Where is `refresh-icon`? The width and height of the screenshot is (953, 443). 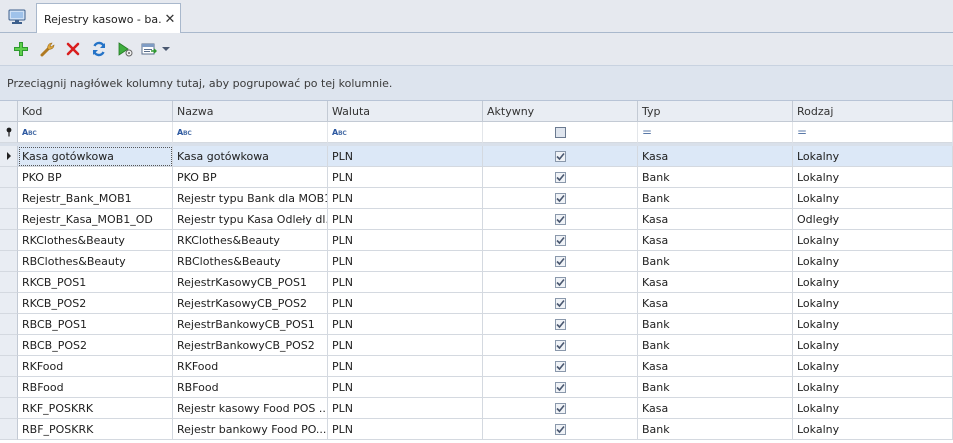
refresh-icon is located at coordinates (99, 49).